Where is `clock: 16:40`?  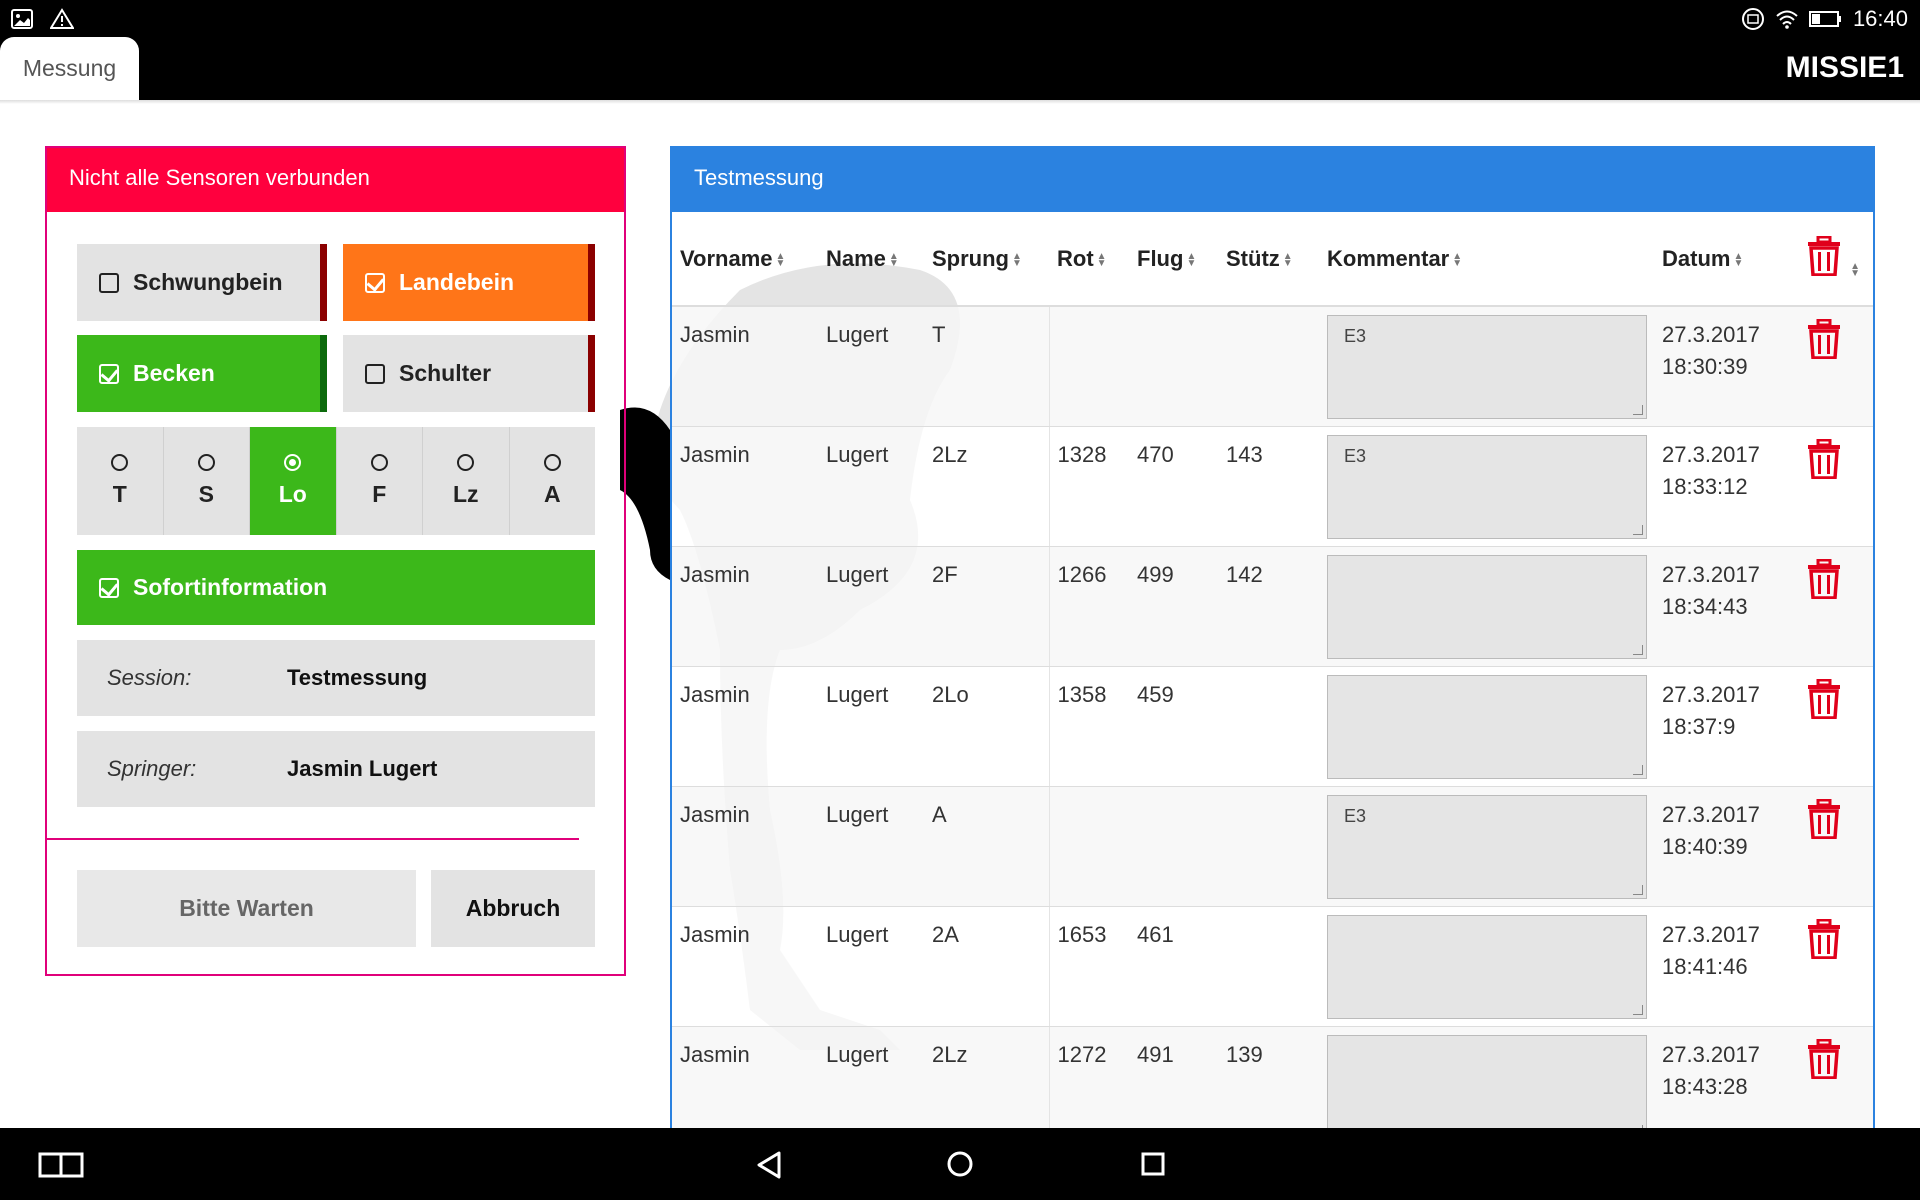 clock: 16:40 is located at coordinates (1880, 18).